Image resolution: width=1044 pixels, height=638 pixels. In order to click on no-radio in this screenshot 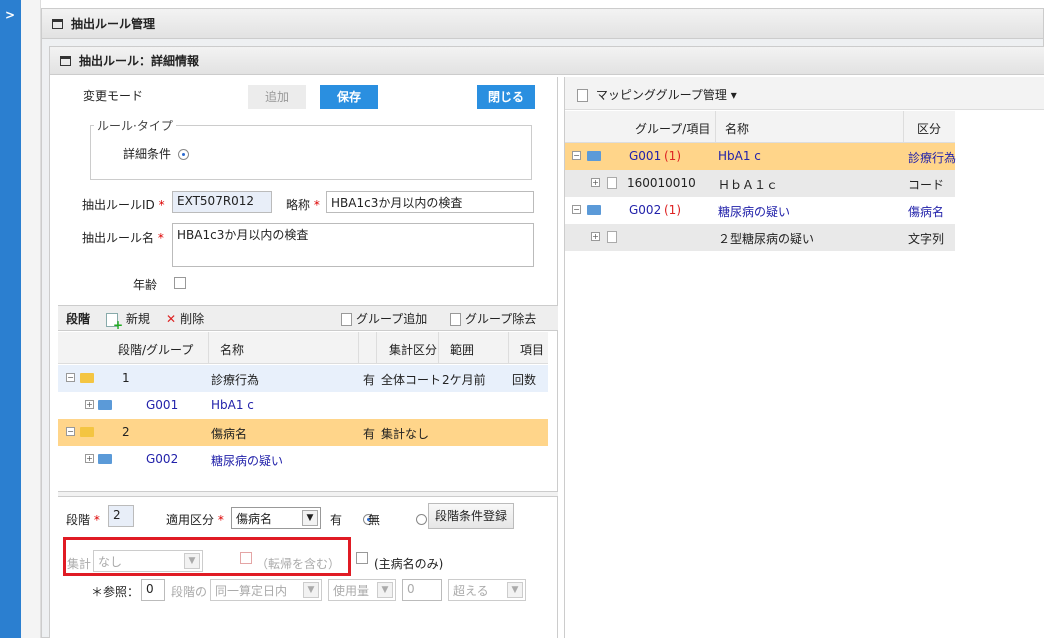, I will do `click(421, 519)`.